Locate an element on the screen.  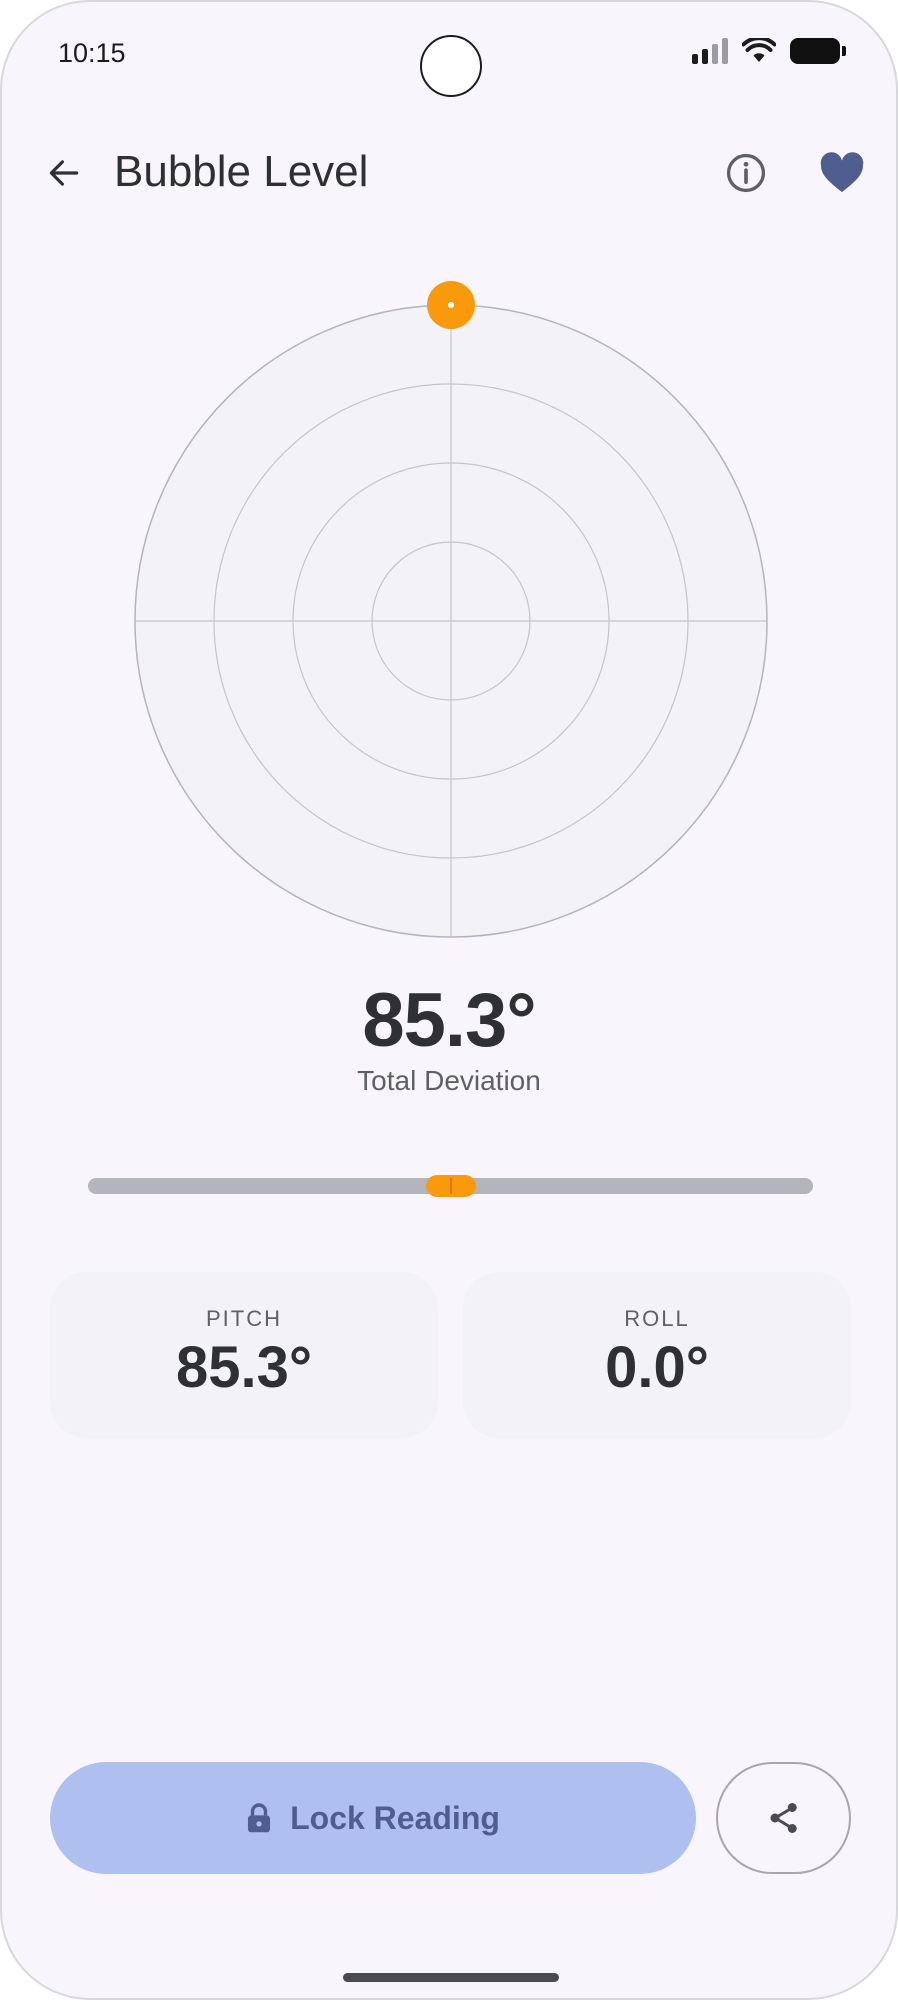
signal-icon is located at coordinates (710, 51).